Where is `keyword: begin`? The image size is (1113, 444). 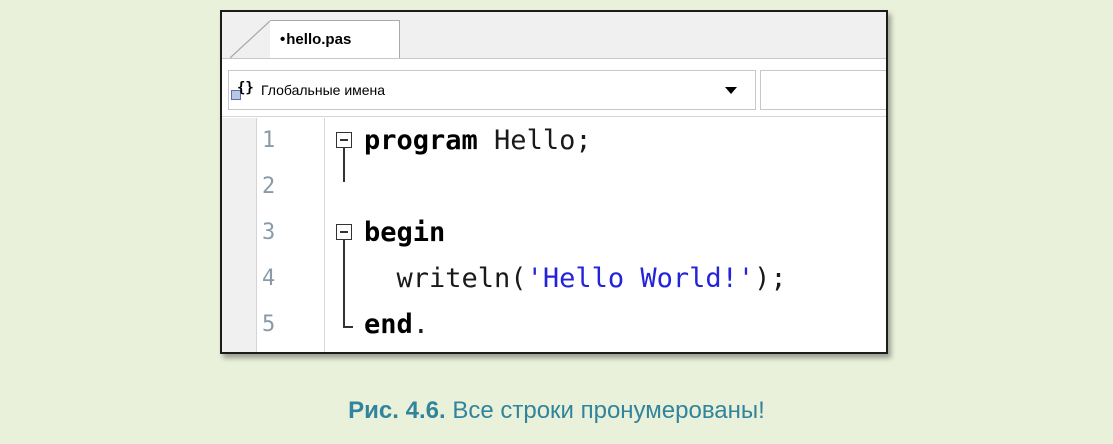
keyword: begin is located at coordinates (405, 232).